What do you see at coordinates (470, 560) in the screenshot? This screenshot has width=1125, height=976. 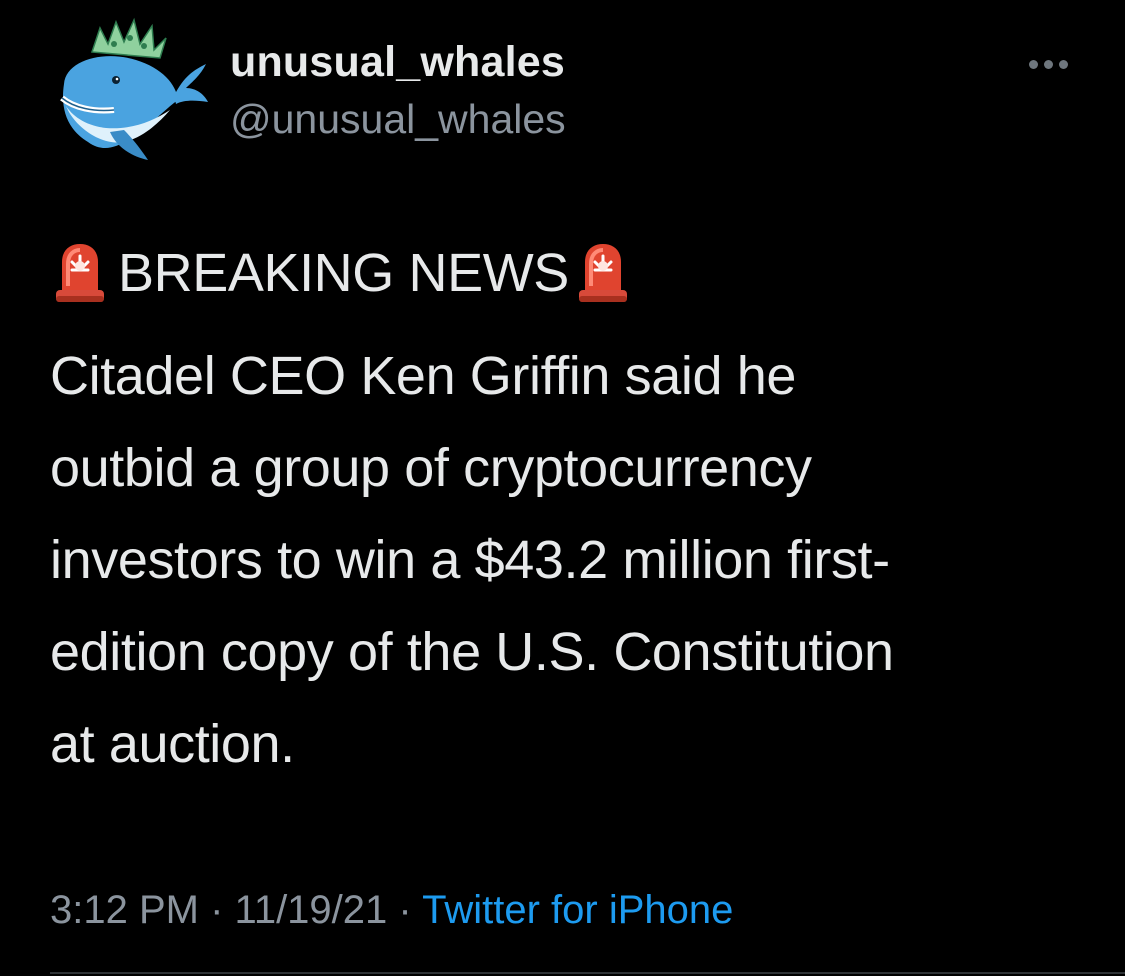 I see `tweet-line: investors to win a $43.2 million first-` at bounding box center [470, 560].